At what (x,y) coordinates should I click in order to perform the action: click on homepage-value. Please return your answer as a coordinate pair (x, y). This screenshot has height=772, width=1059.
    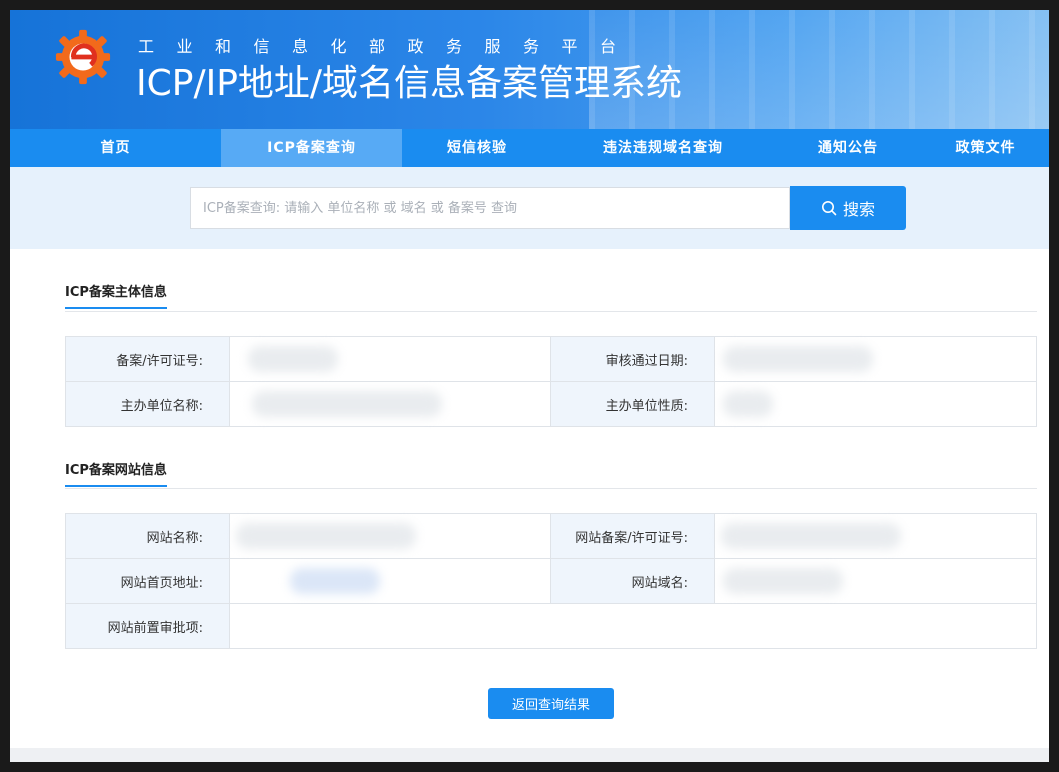
    Looking at the image, I should click on (390, 581).